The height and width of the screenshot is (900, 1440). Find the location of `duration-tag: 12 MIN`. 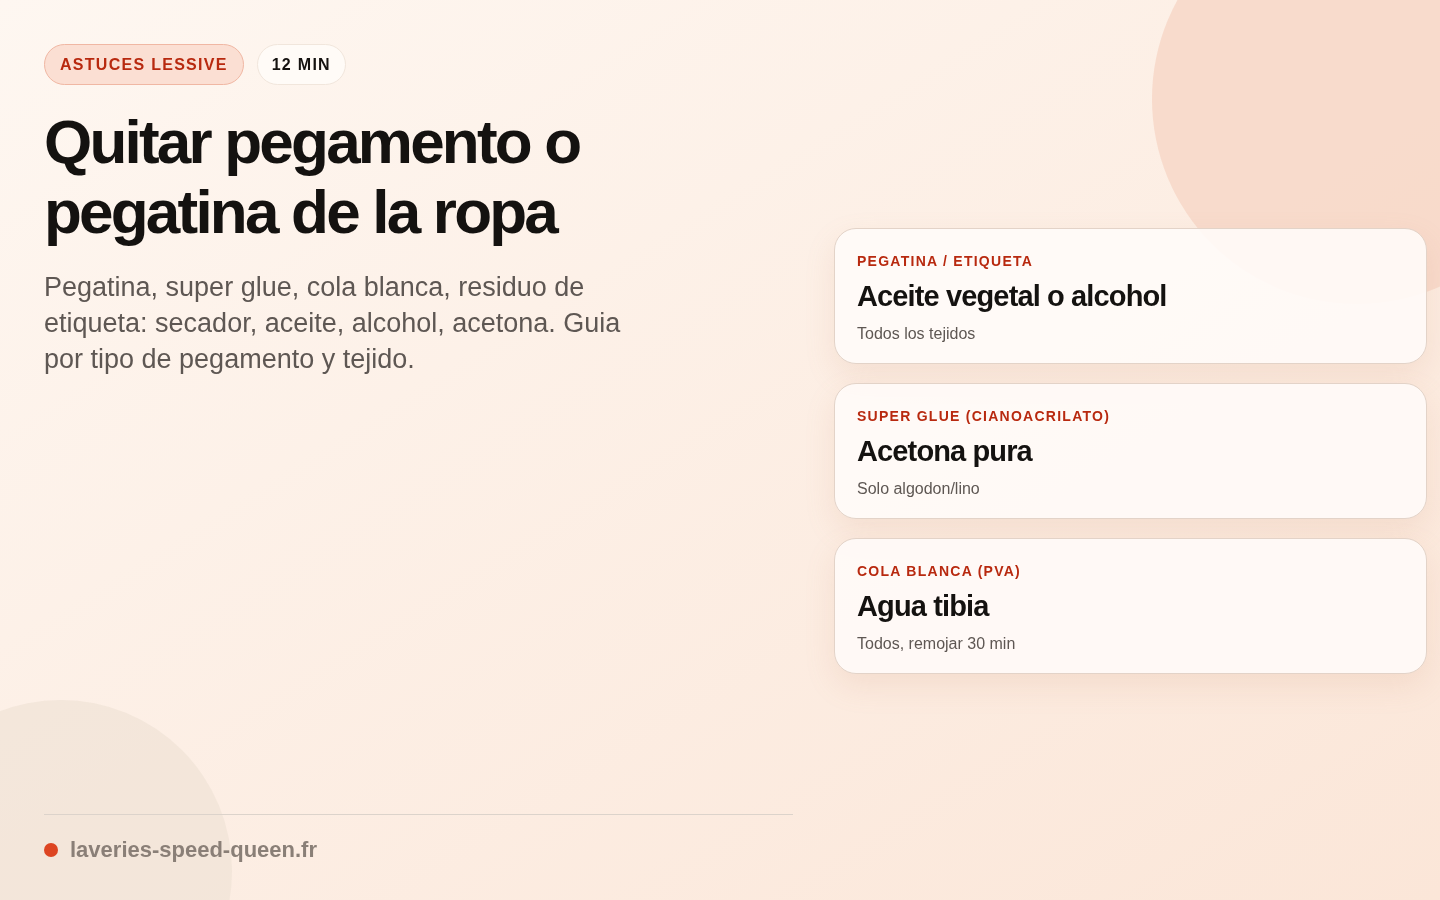

duration-tag: 12 MIN is located at coordinates (301, 64).